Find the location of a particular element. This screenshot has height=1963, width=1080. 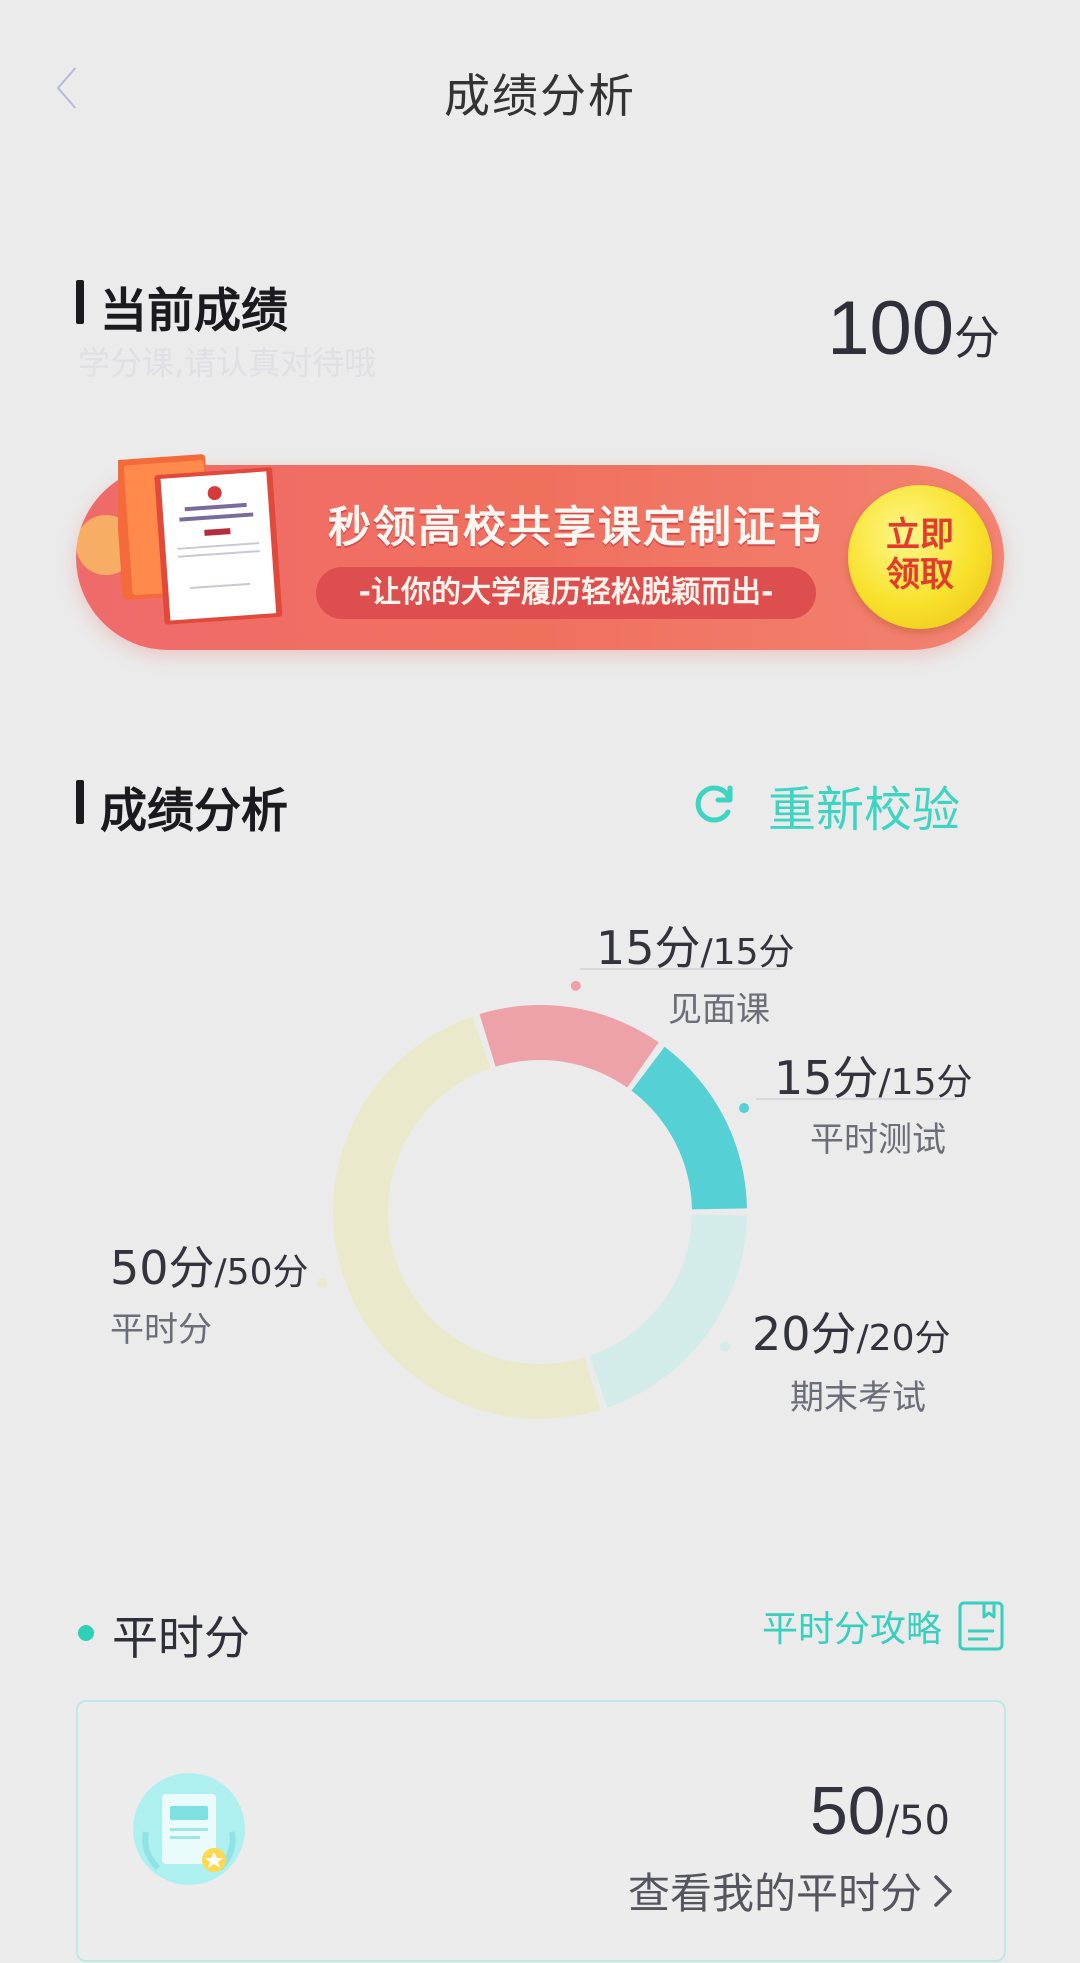

label-final-exam-score: 20分/20分 is located at coordinates (851, 1331).